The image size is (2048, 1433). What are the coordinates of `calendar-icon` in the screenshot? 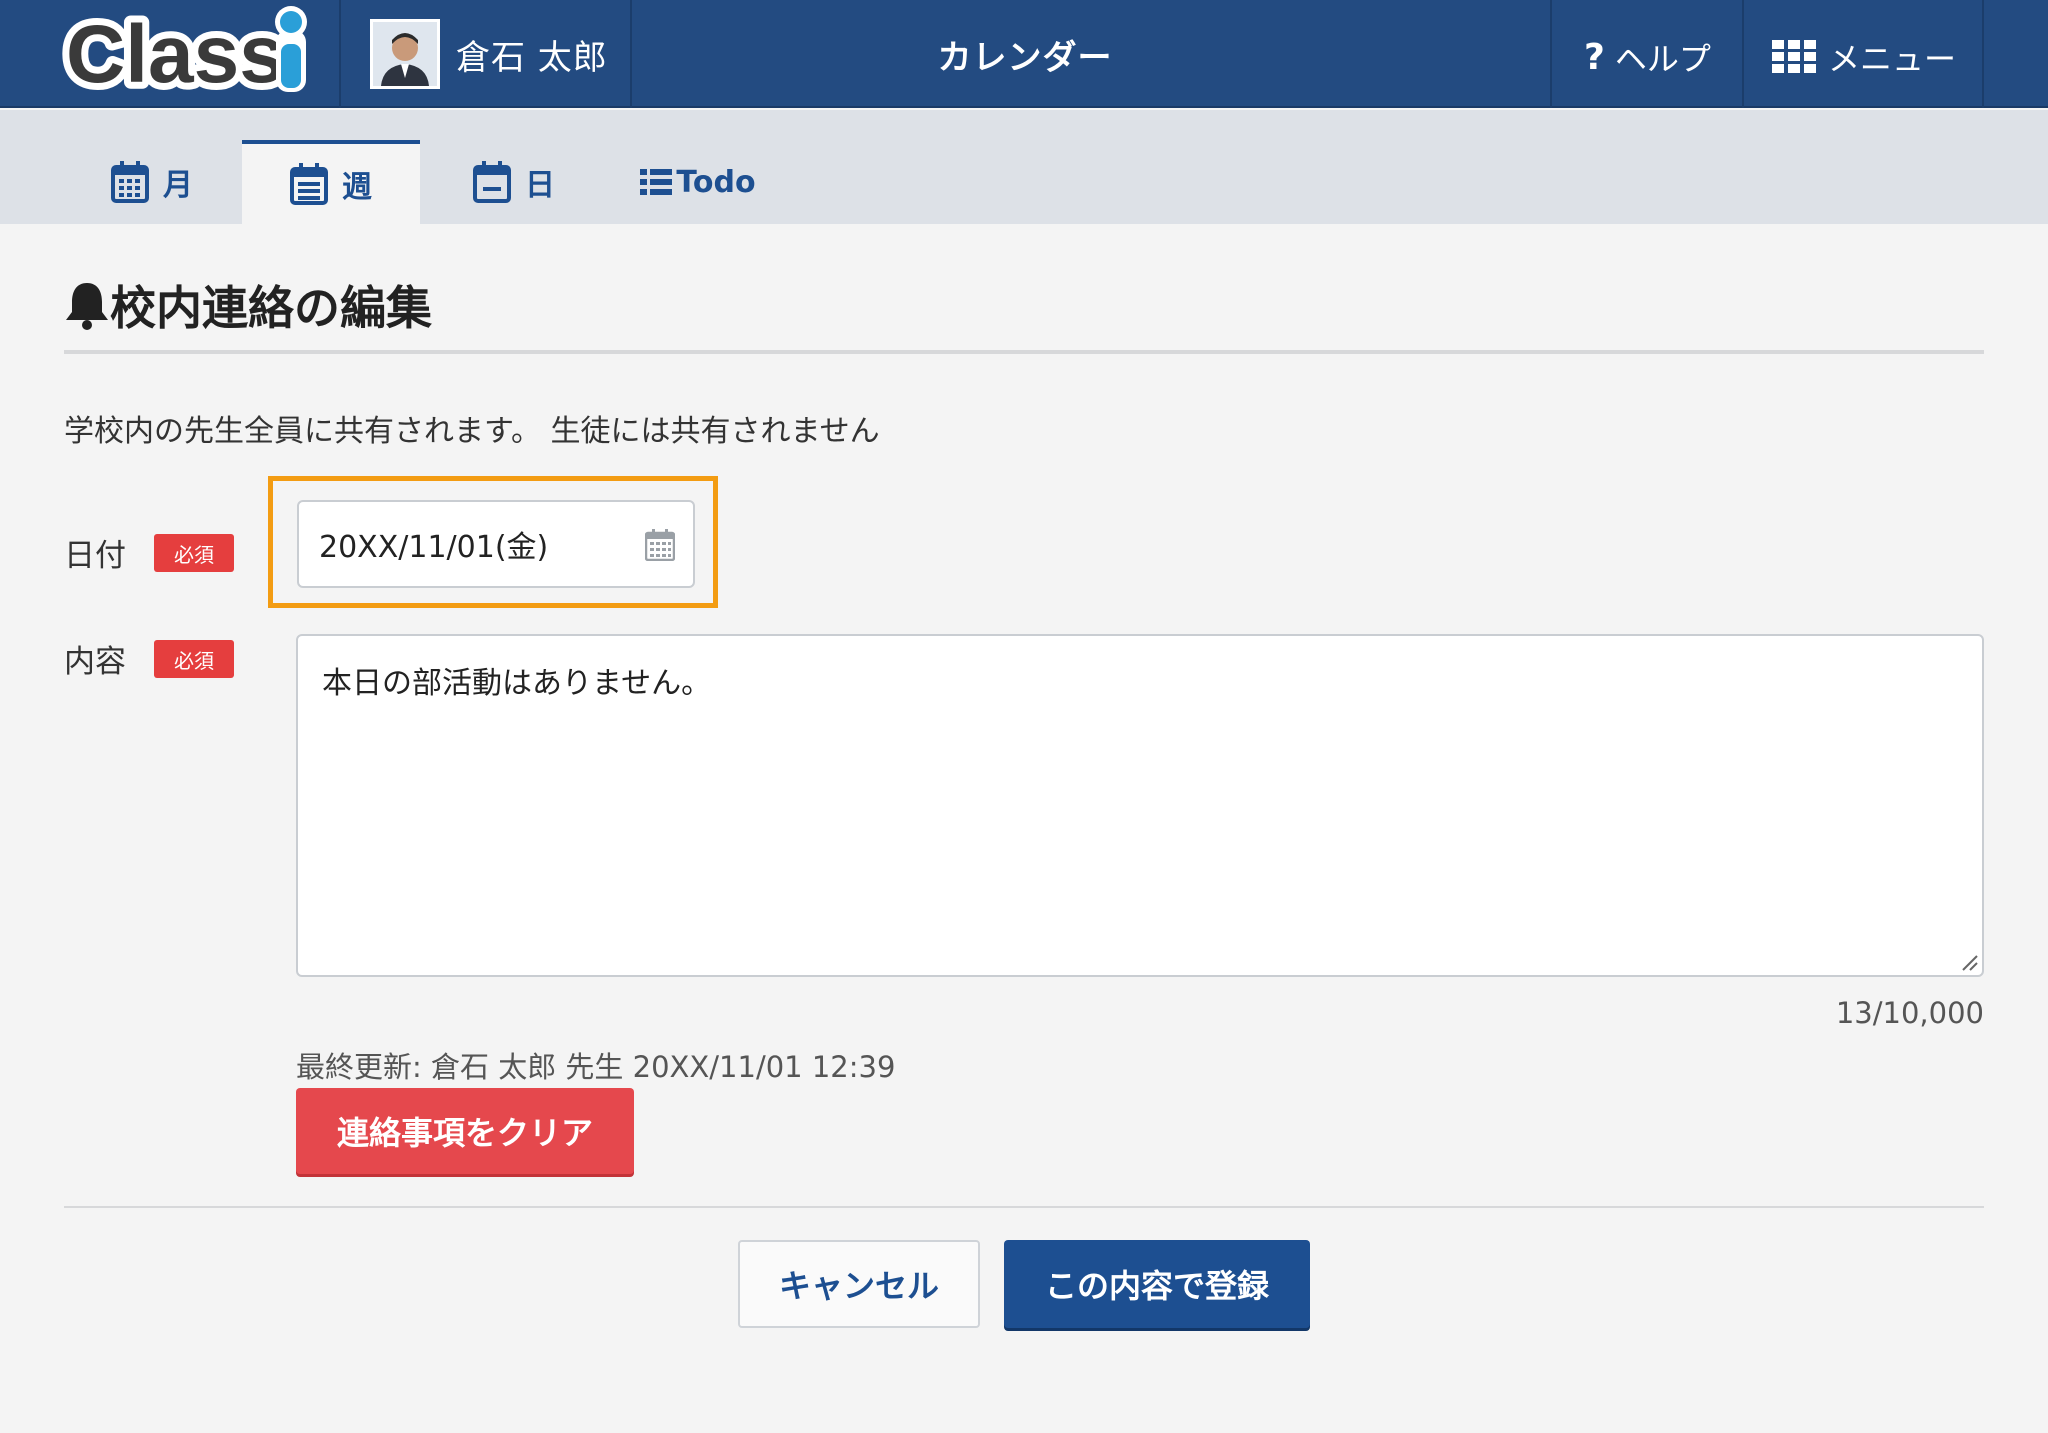 It's located at (660, 545).